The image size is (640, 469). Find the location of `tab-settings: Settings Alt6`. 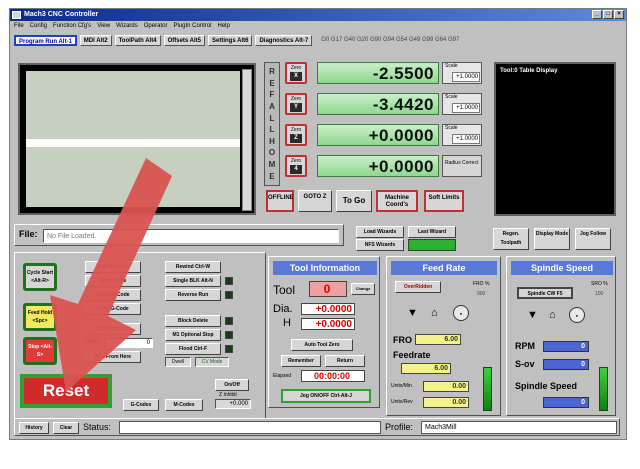

tab-settings: Settings Alt6 is located at coordinates (230, 40).